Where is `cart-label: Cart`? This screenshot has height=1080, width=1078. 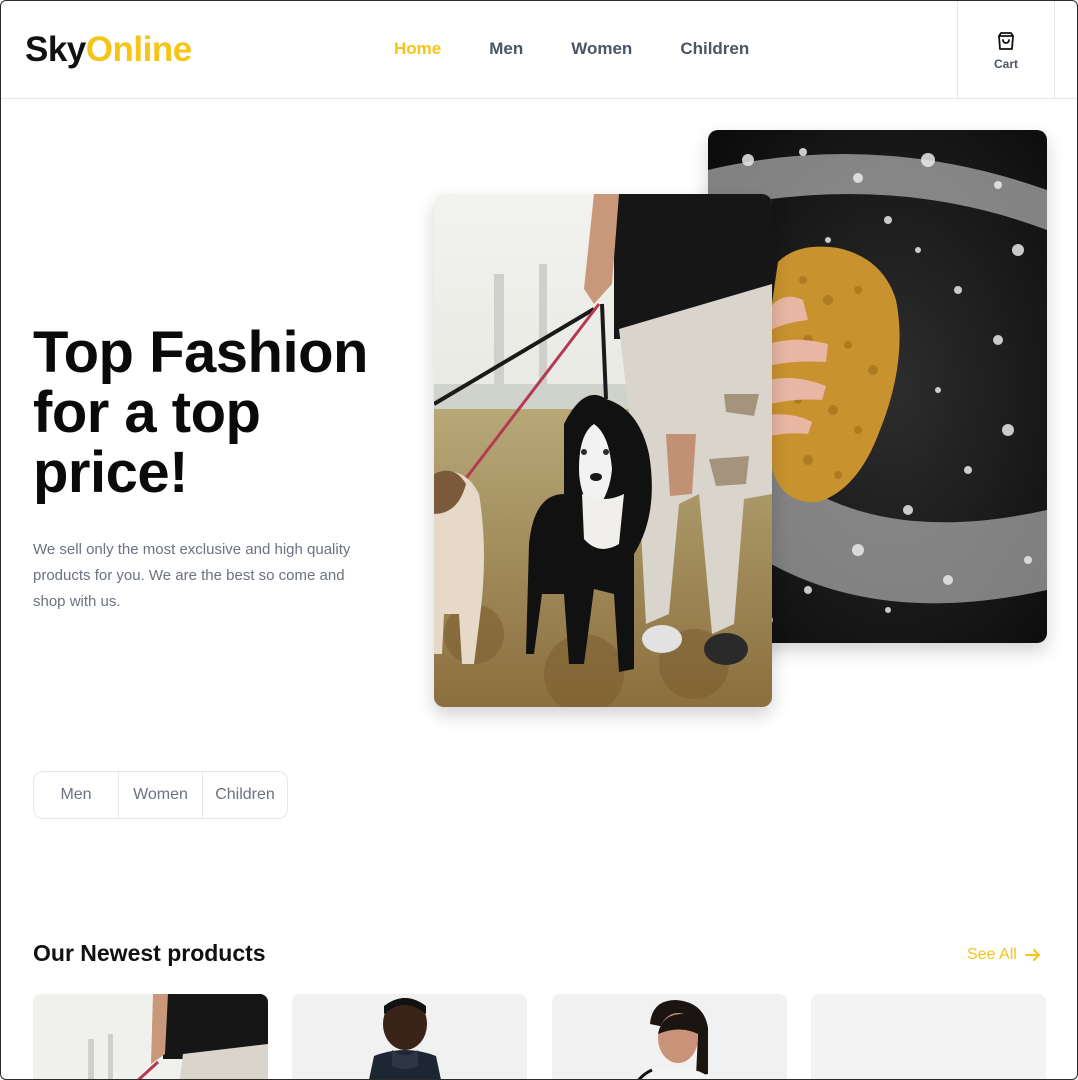
cart-label: Cart is located at coordinates (1005, 64).